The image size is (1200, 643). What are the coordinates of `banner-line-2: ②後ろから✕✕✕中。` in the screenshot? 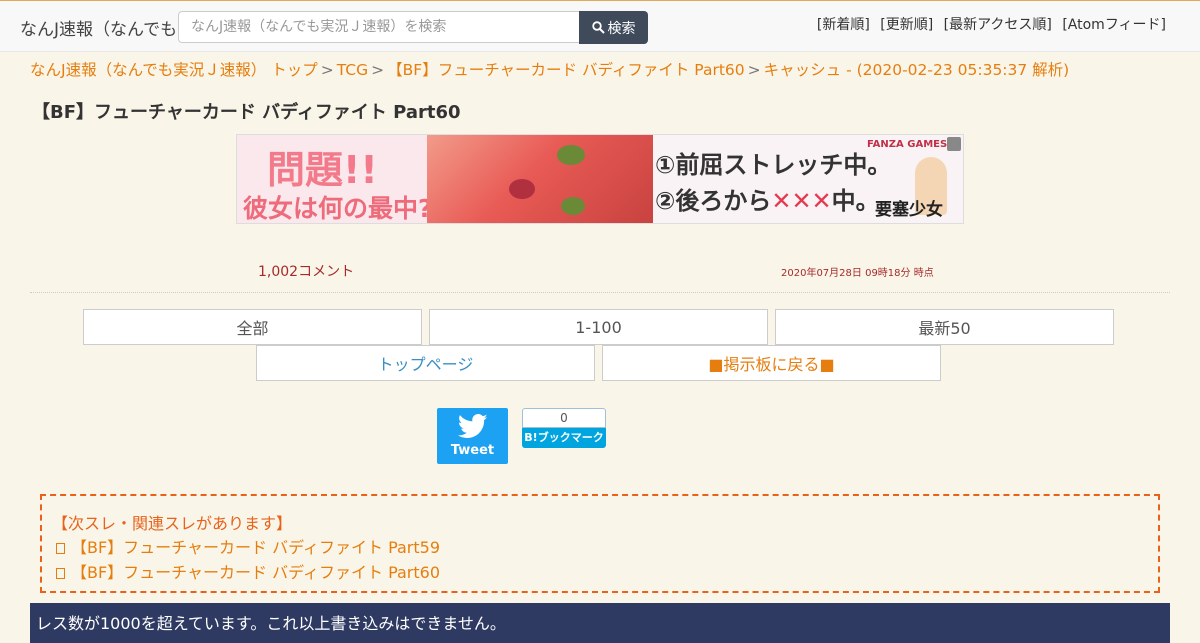 It's located at (767, 198).